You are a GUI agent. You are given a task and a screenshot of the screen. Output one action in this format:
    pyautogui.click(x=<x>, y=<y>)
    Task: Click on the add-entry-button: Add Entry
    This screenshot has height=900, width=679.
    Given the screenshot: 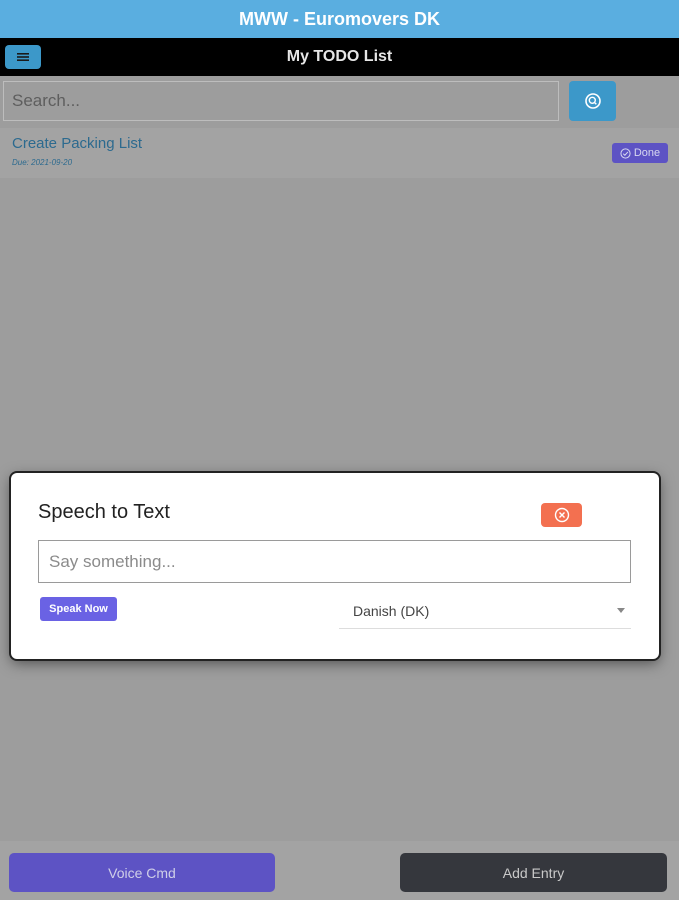 What is the action you would take?
    pyautogui.click(x=533, y=872)
    